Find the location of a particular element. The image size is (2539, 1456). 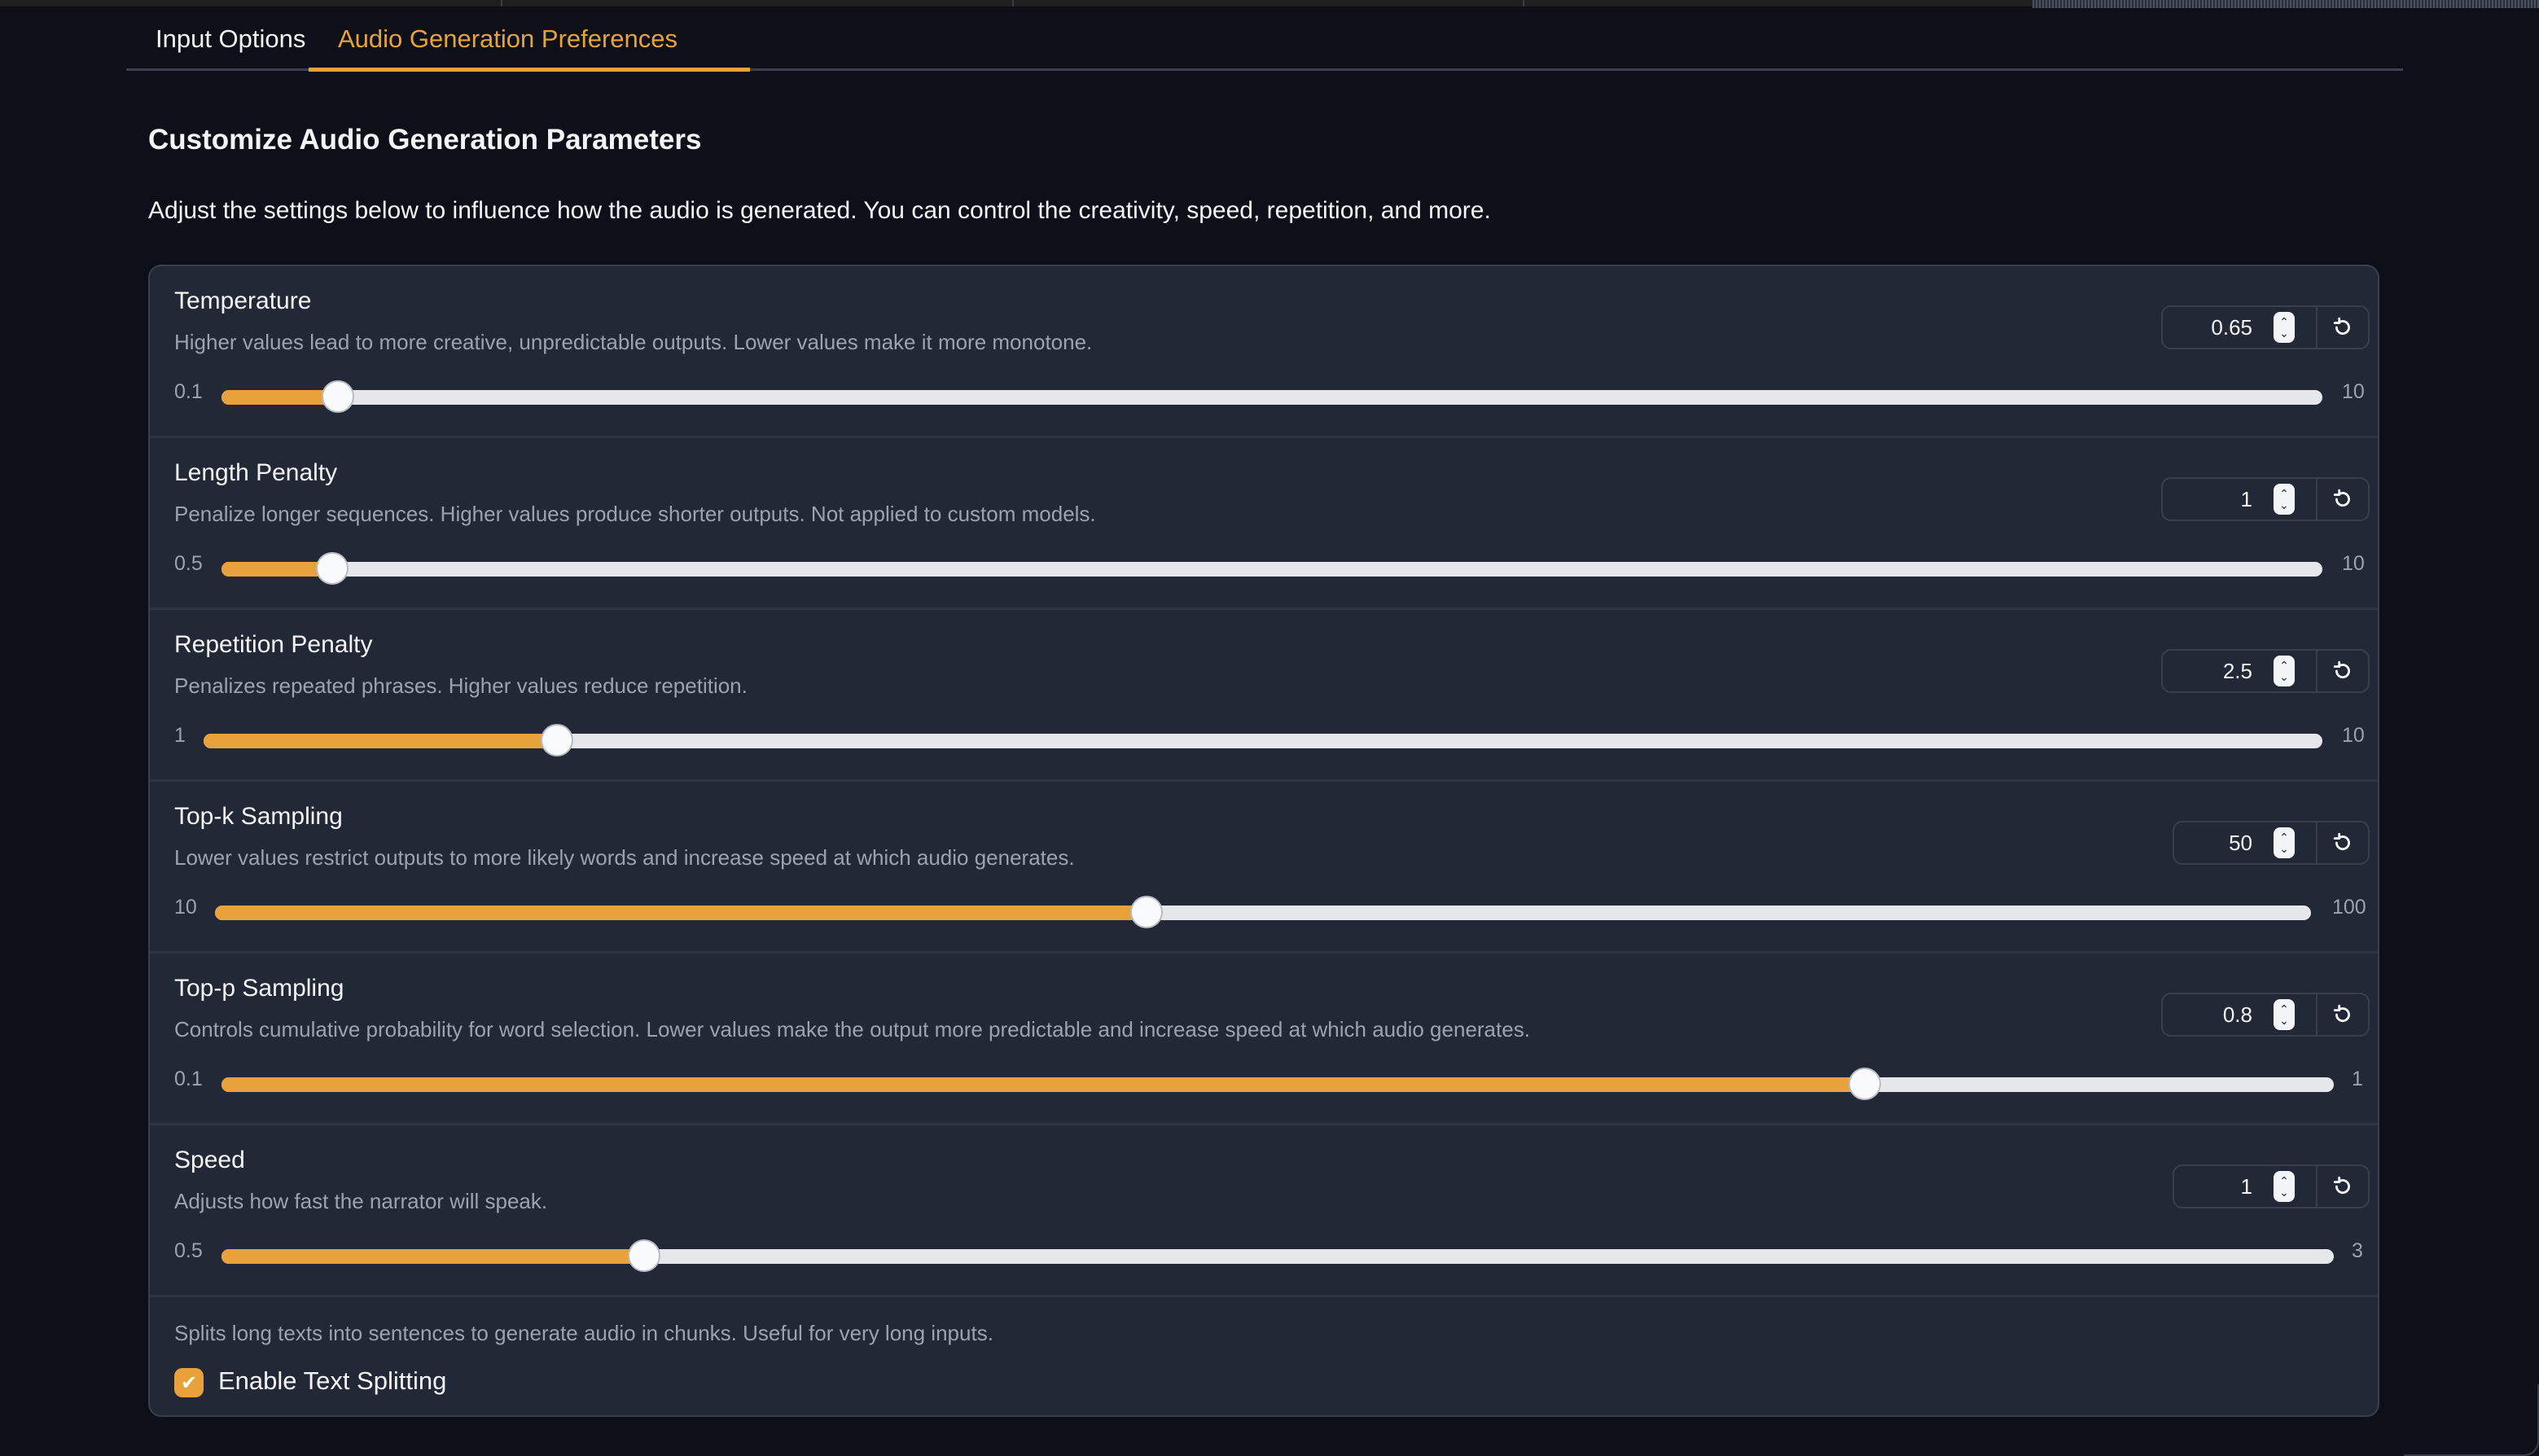

number-value: 2.5 is located at coordinates (2219, 671).